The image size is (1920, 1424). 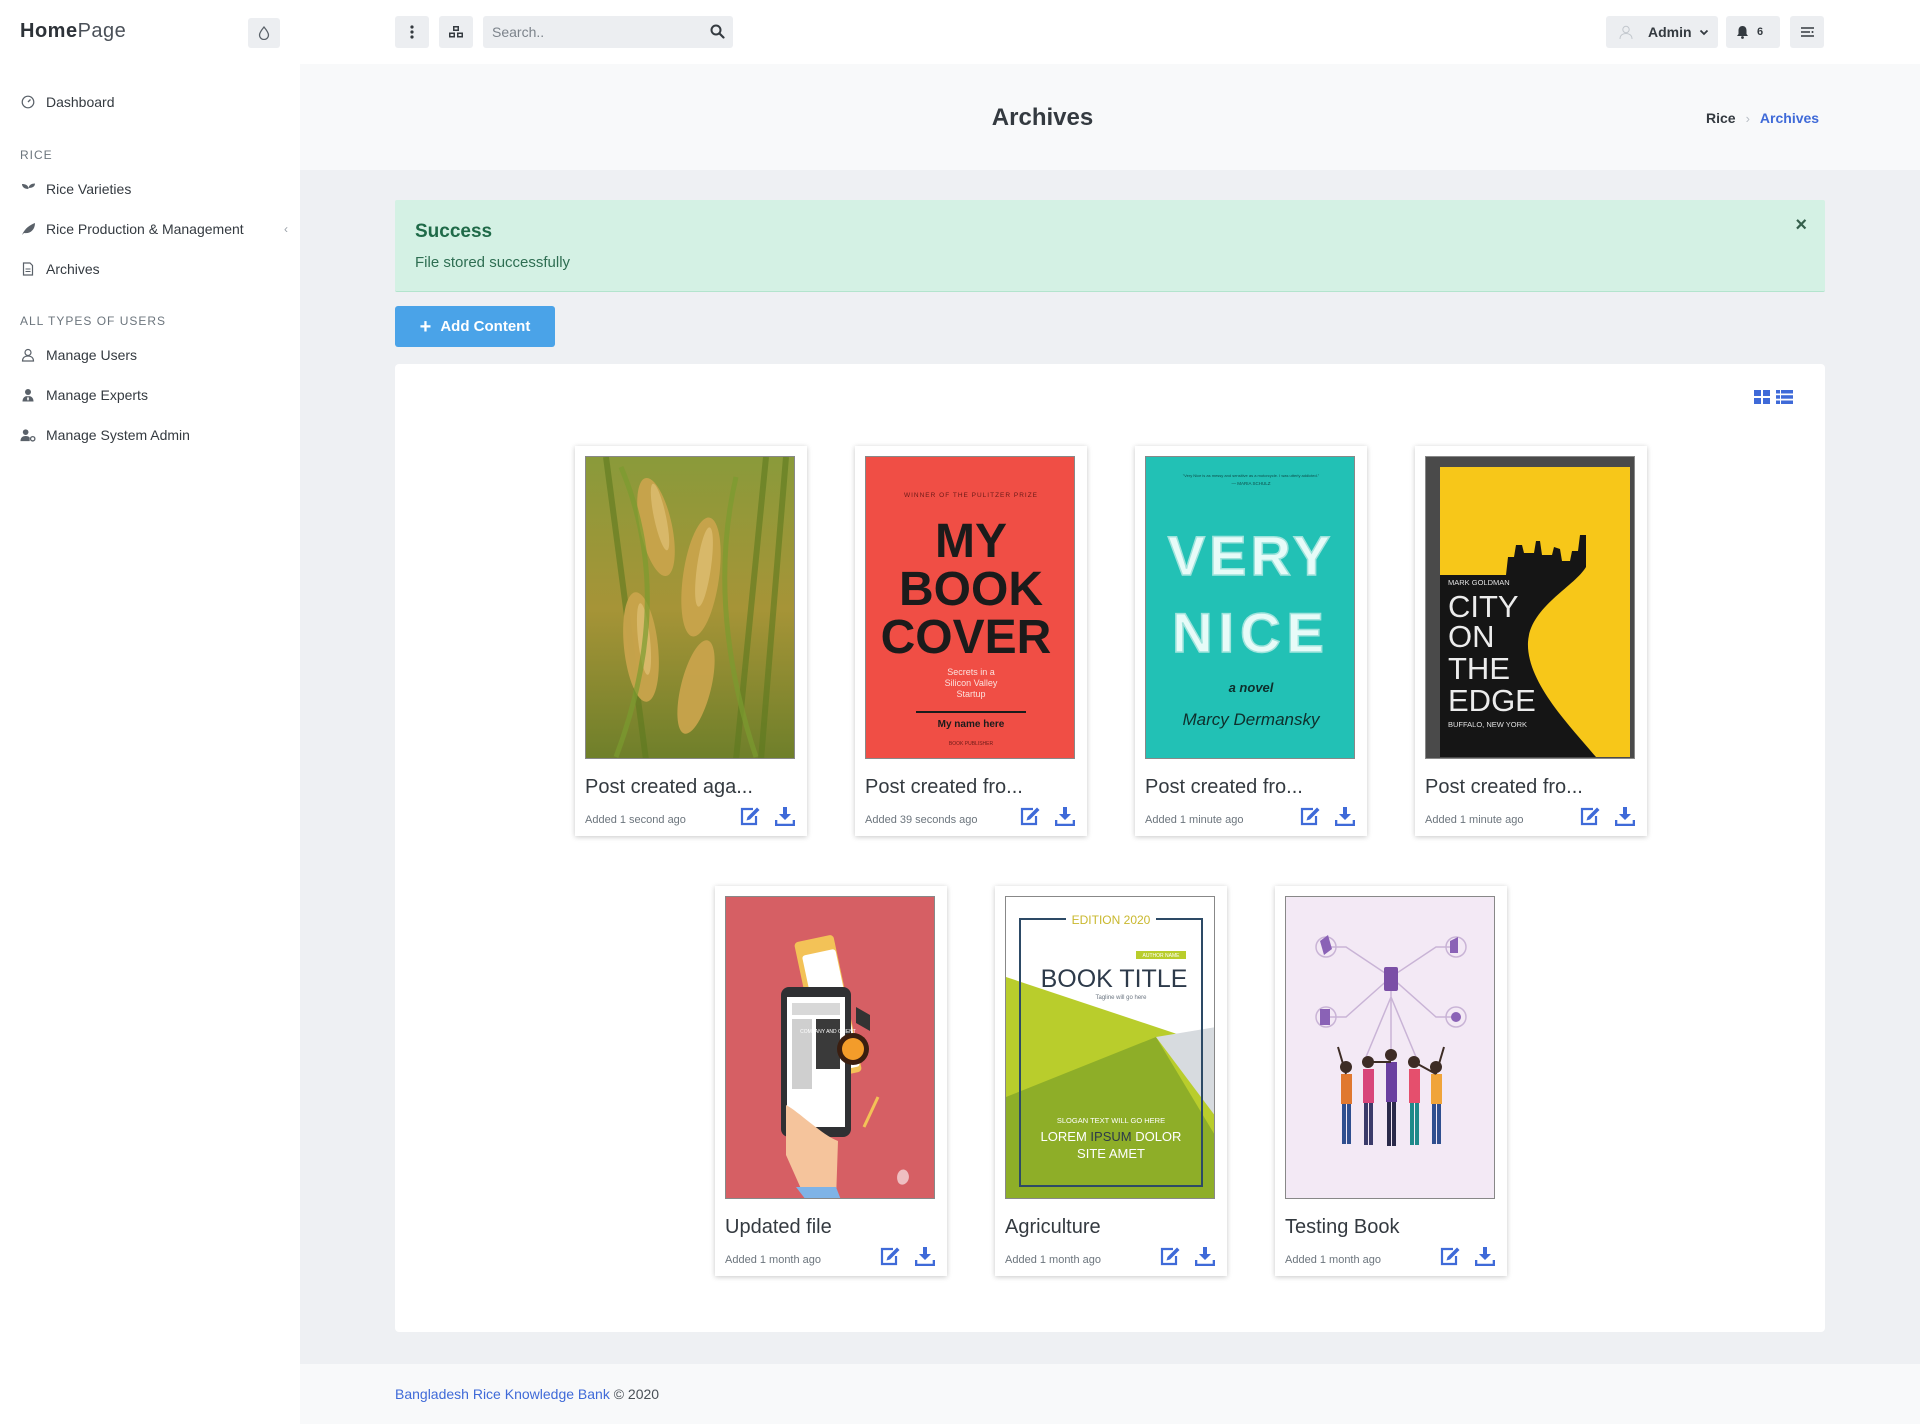 I want to click on notifications-button: 6, so click(x=1753, y=32).